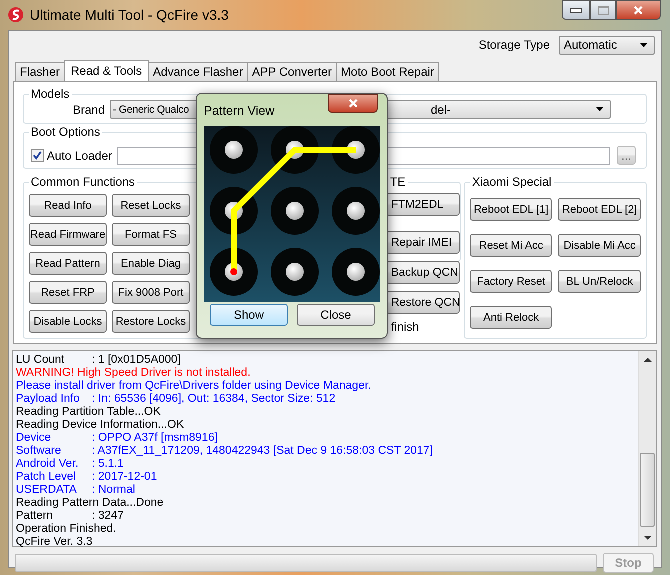  Describe the element at coordinates (514, 45) in the screenshot. I see `storage-type-label: Storage Type` at that location.